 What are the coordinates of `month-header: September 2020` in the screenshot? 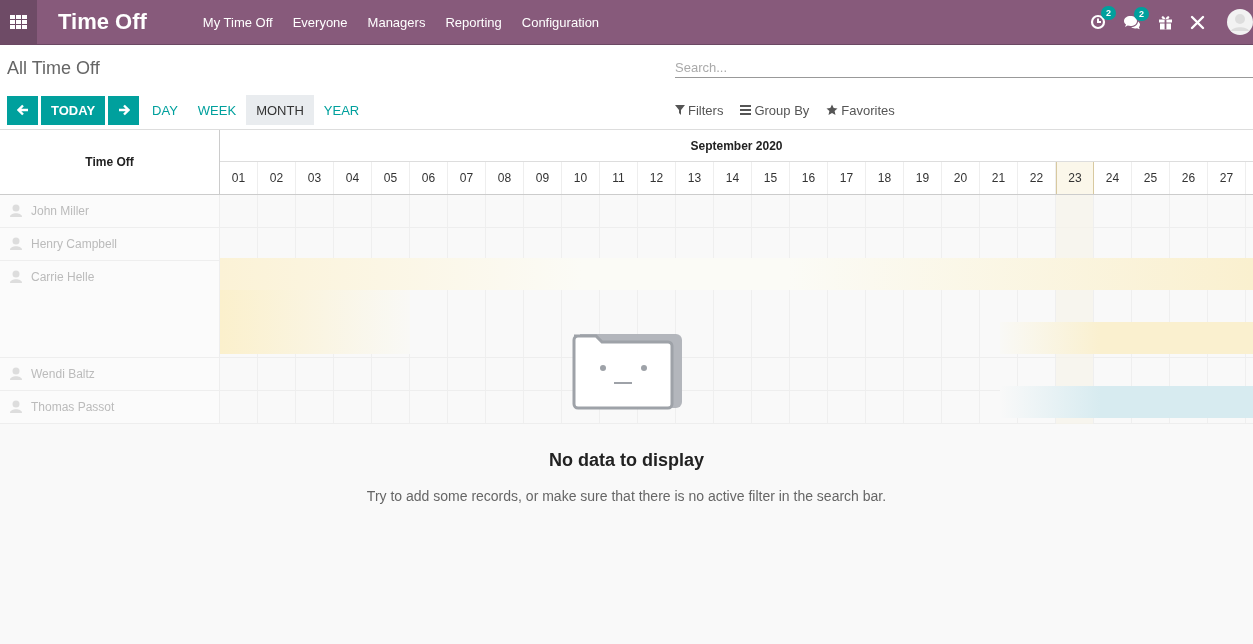 It's located at (736, 146).